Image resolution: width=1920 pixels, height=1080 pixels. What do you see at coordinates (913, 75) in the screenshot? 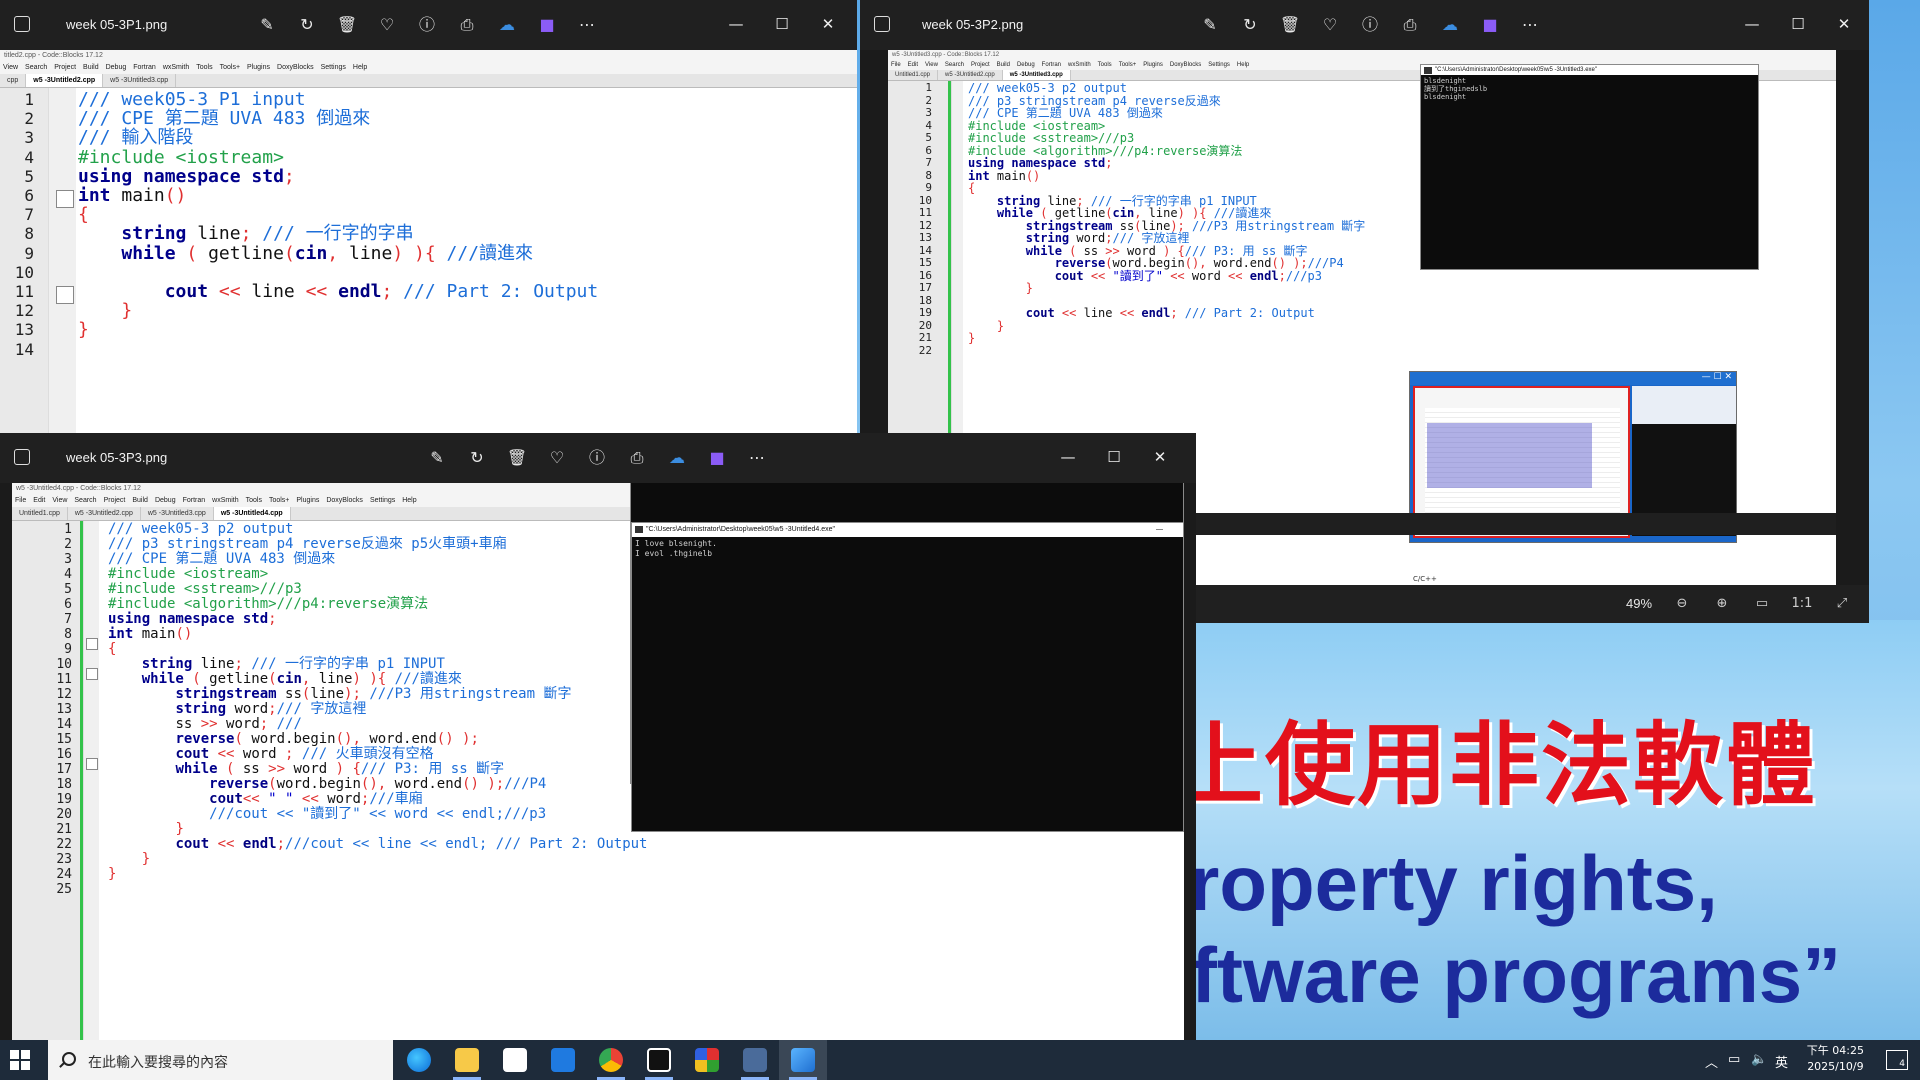
I see `editor-tab: Untitled1.cpp` at bounding box center [913, 75].